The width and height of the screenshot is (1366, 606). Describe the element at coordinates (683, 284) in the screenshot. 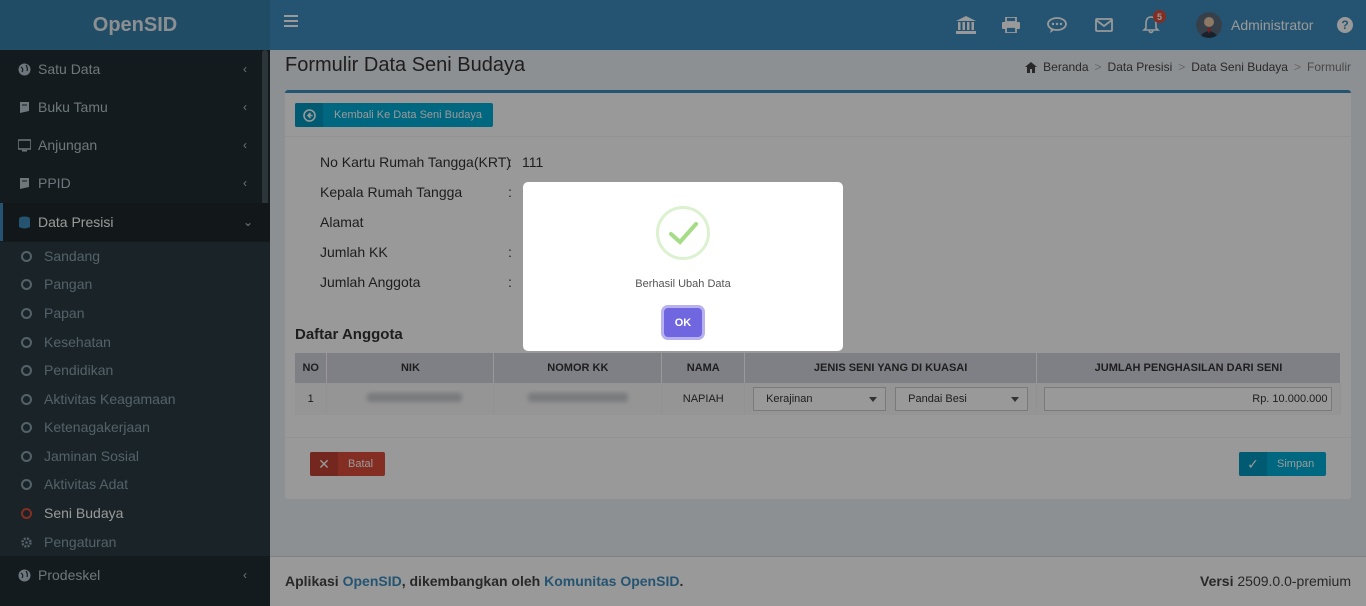

I see `dialog-message: Berhasil Ubah Data` at that location.